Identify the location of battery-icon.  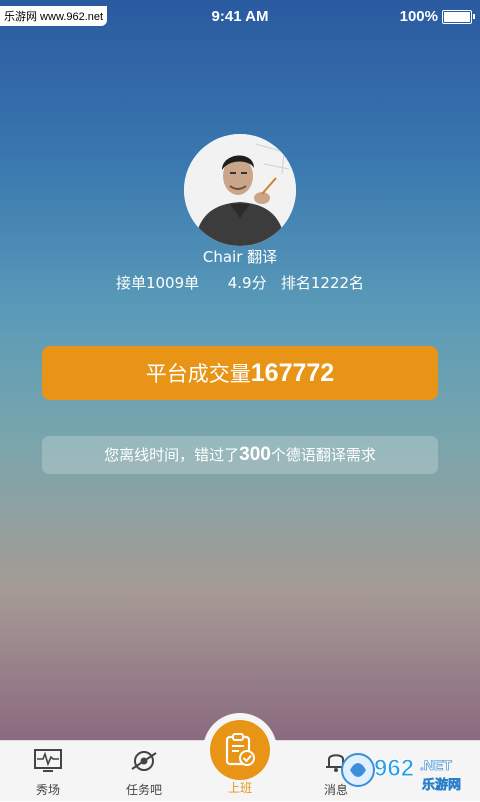
(458, 17).